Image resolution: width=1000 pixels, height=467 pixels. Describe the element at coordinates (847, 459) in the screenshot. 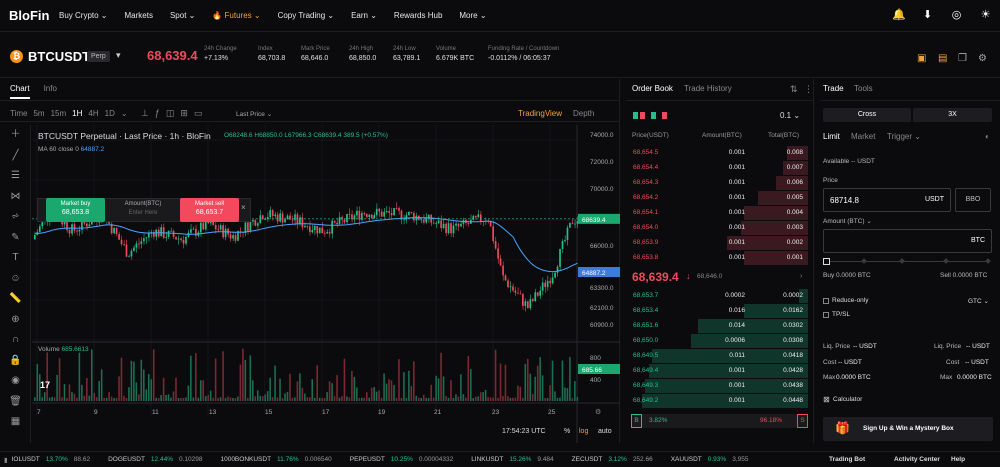

I see `footer-link-0: Trading Bot` at that location.